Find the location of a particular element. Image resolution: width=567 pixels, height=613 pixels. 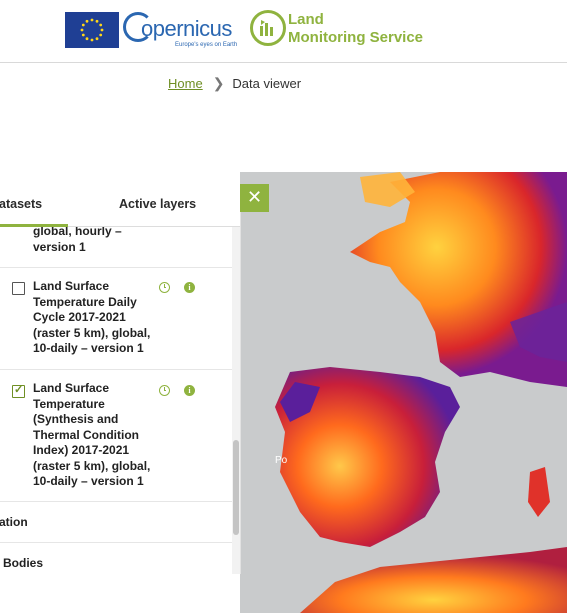

copernicus-logo: opernicus Europe's eyes on Earth is located at coordinates (180, 30).